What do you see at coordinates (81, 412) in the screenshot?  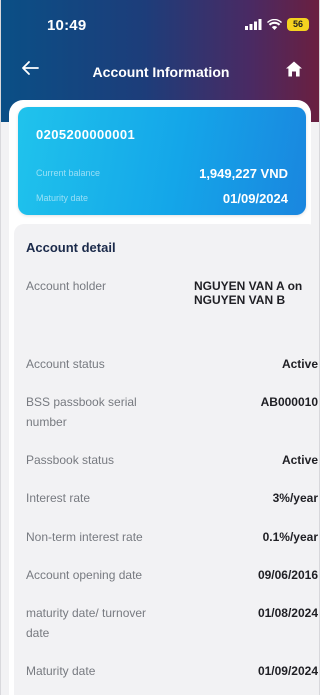 I see `row-label: BSS passbook serial number` at bounding box center [81, 412].